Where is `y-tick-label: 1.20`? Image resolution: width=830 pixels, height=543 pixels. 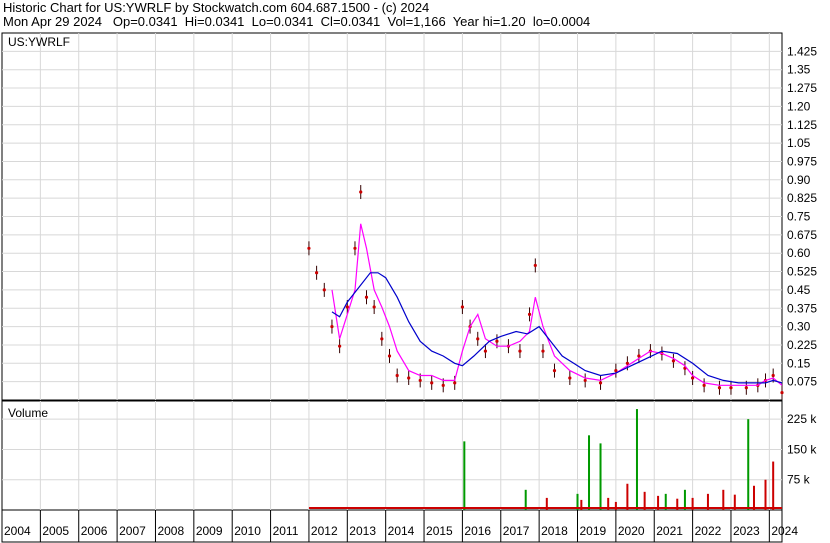
y-tick-label: 1.20 is located at coordinates (799, 106).